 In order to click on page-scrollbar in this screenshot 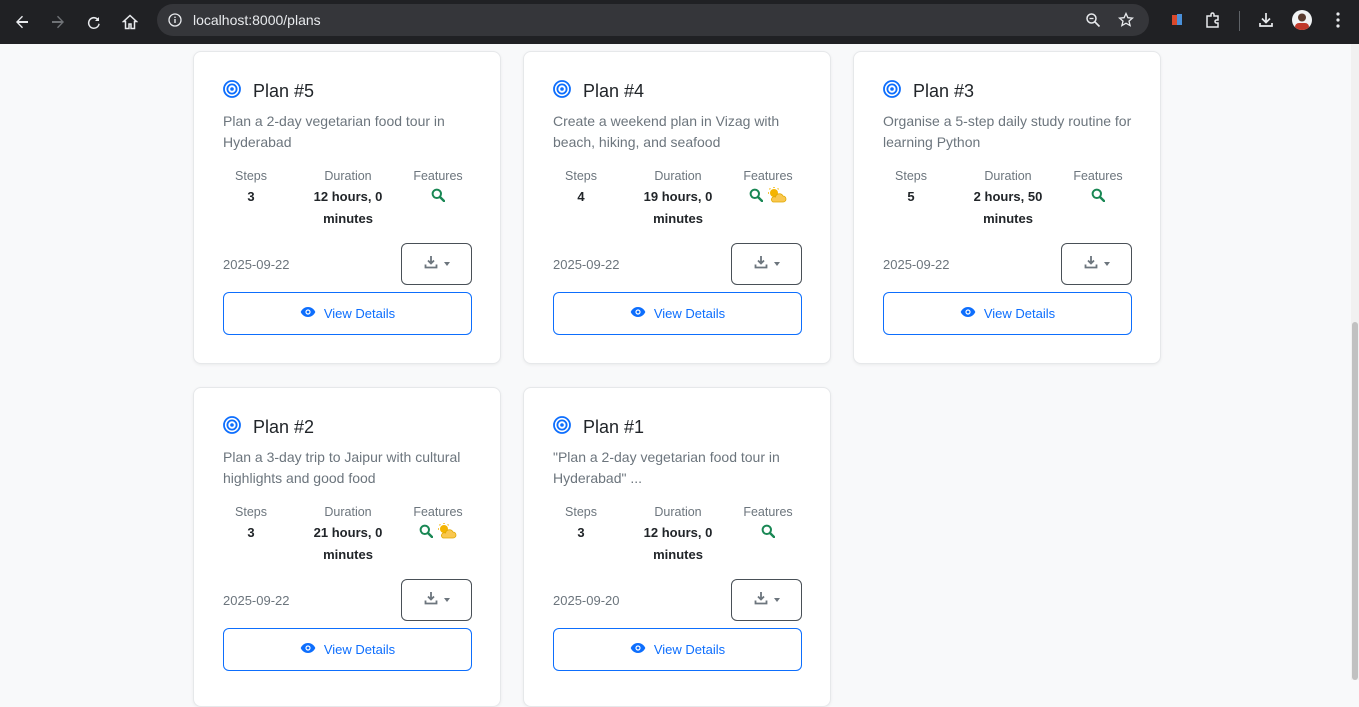, I will do `click(1355, 362)`.